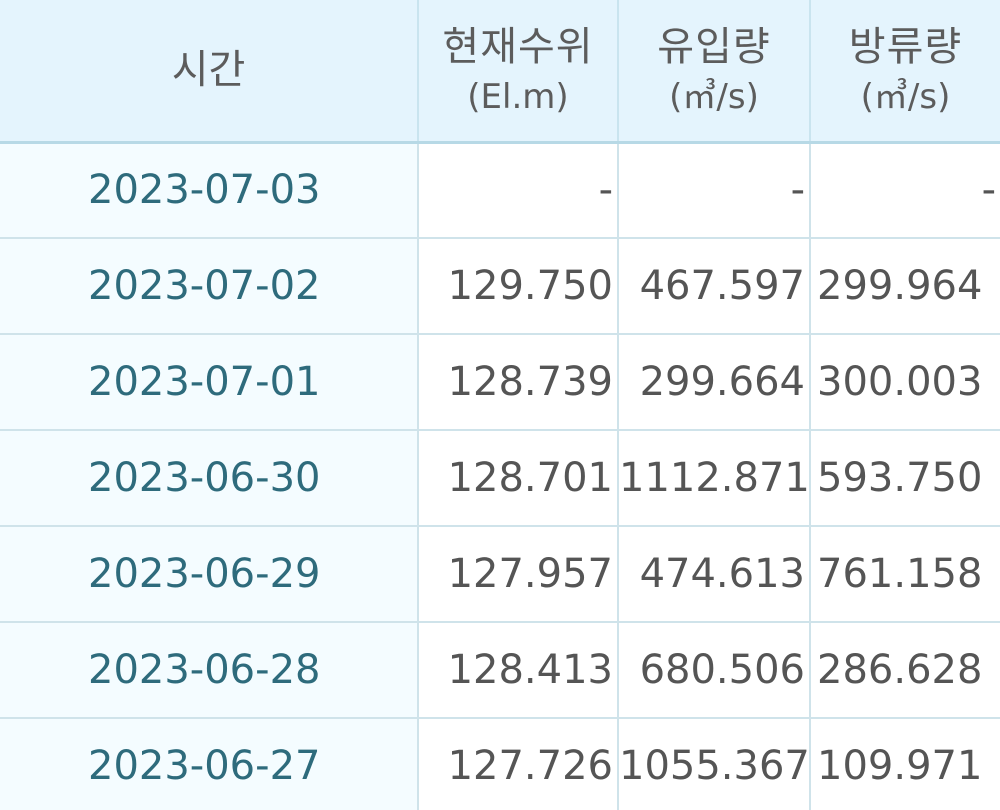 This screenshot has height=810, width=1000. Describe the element at coordinates (518, 478) in the screenshot. I see `cell-water-level: 128.701` at that location.